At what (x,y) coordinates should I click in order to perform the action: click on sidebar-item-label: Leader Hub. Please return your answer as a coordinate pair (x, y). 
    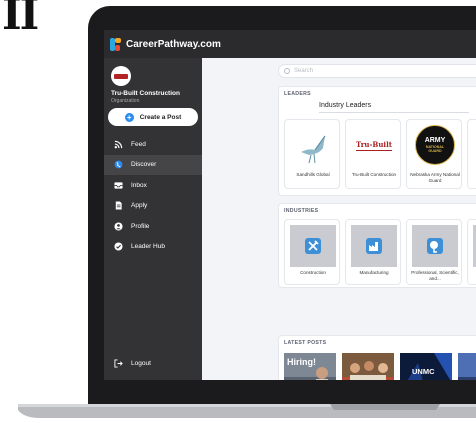
    Looking at the image, I should click on (148, 246).